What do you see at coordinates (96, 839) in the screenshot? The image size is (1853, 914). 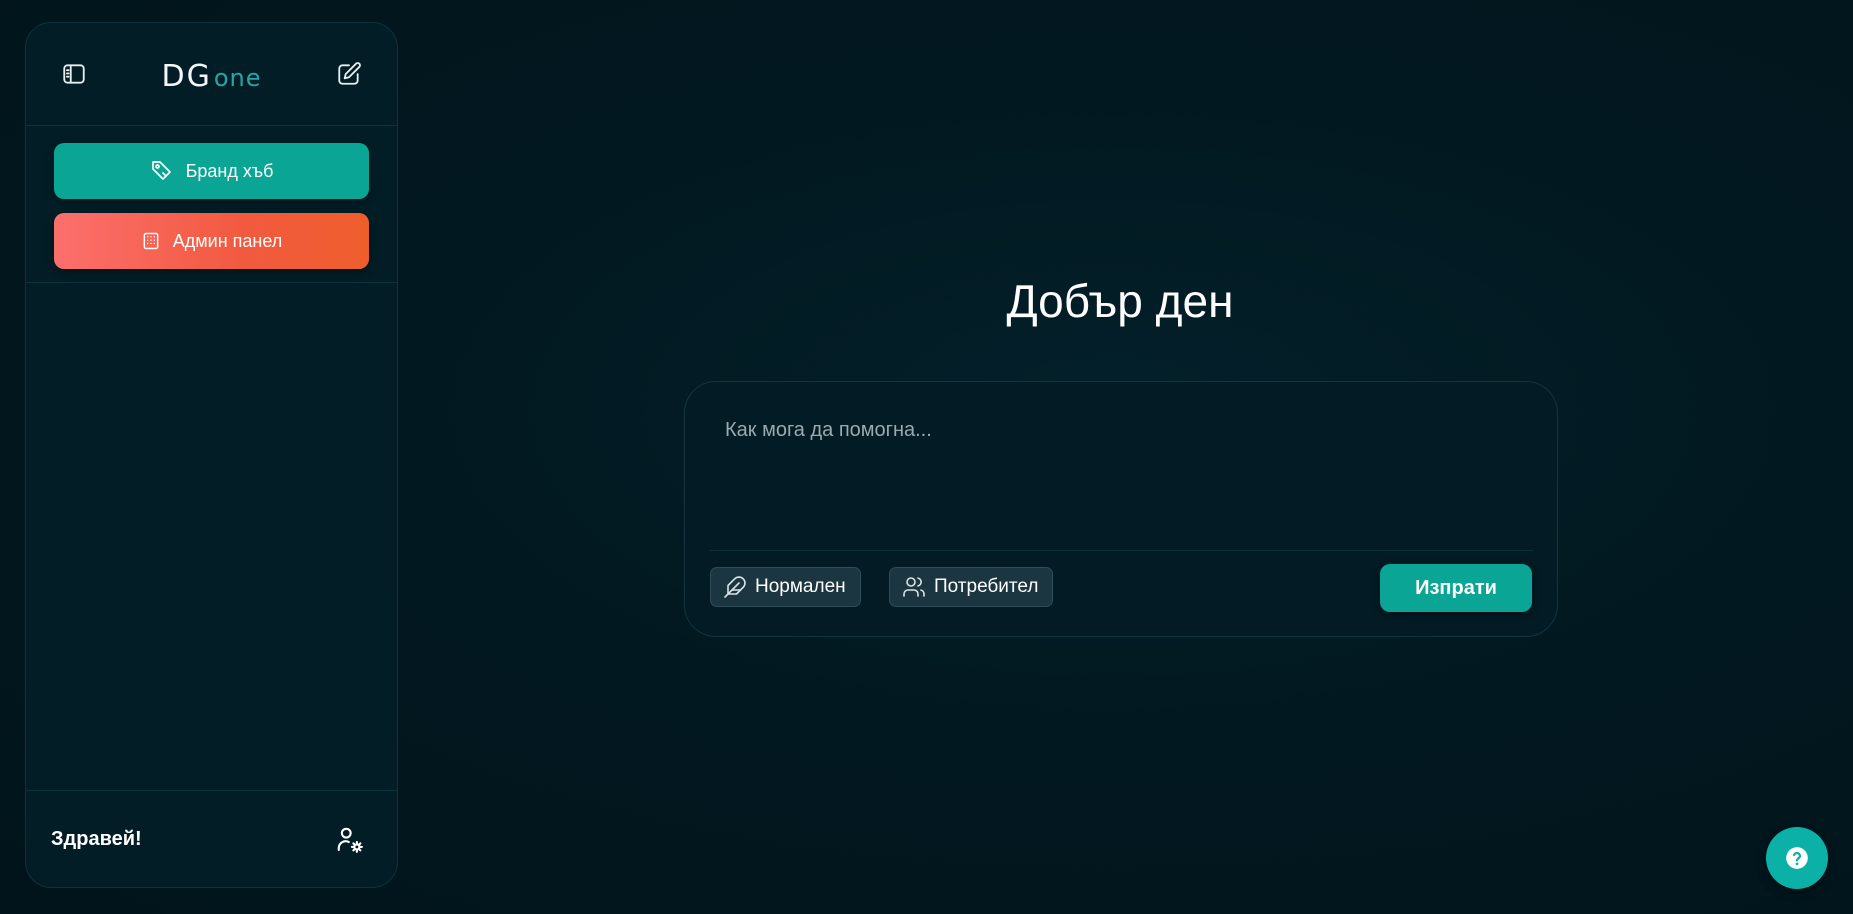 I see `greeting-text: Здравей!` at bounding box center [96, 839].